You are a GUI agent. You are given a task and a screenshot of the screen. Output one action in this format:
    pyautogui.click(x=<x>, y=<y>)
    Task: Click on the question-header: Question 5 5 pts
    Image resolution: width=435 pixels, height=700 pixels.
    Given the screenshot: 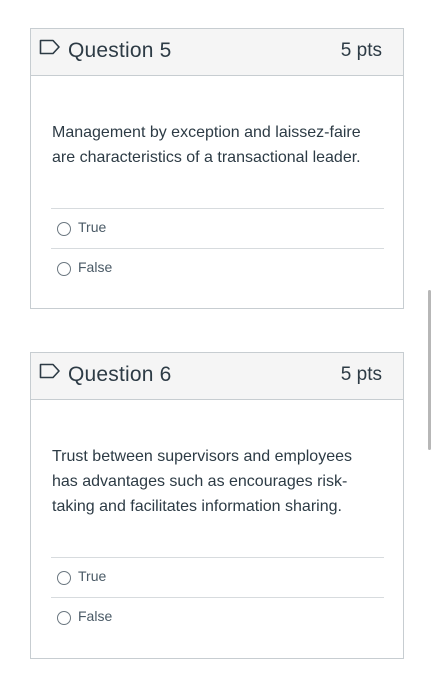 What is the action you would take?
    pyautogui.click(x=217, y=52)
    